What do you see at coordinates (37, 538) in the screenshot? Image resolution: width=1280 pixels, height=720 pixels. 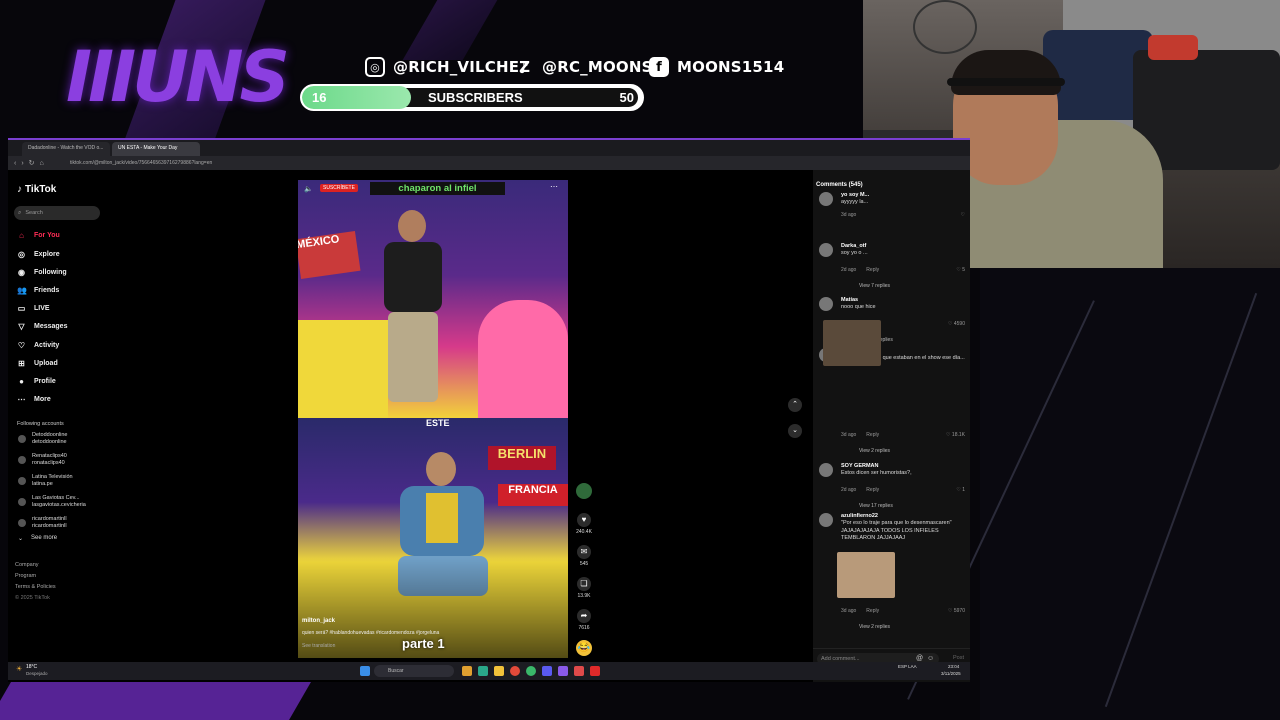 I see `see-more-link: ⌄ See more` at bounding box center [37, 538].